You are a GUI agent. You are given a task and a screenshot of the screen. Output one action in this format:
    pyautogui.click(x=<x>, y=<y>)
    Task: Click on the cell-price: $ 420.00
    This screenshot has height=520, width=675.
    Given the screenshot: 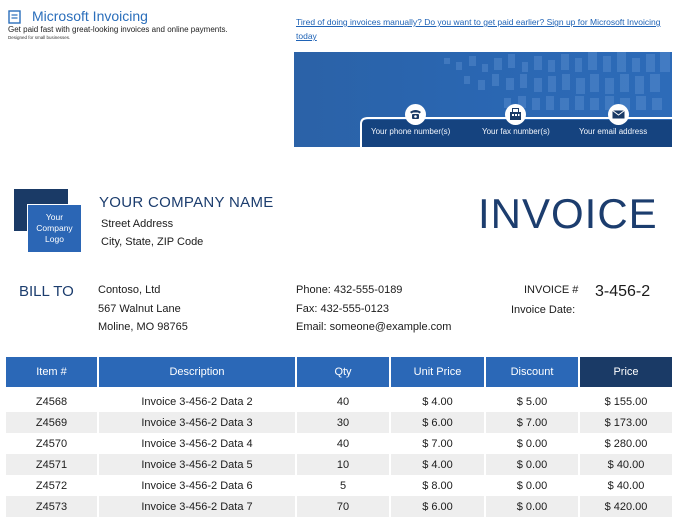 What is the action you would take?
    pyautogui.click(x=626, y=506)
    